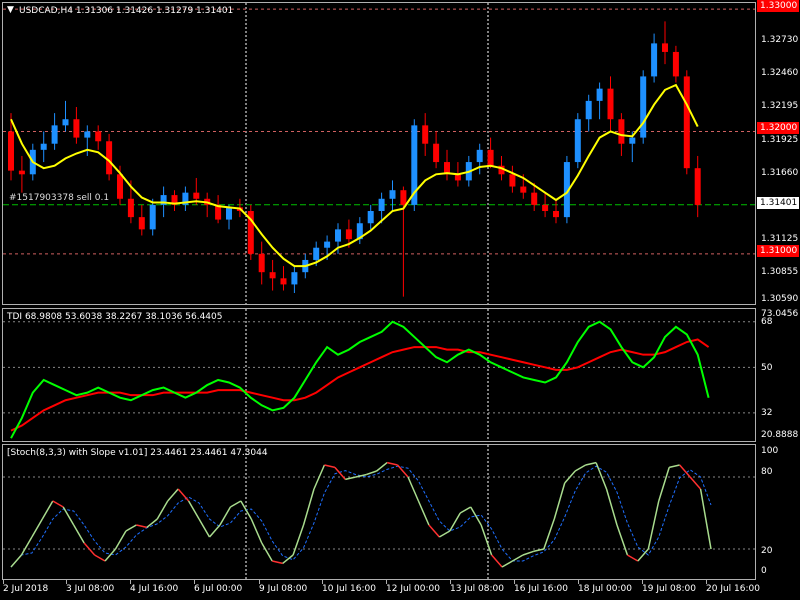 This screenshot has height=600, width=800. What do you see at coordinates (767, 322) in the screenshot?
I see `tdi-tick: 68` at bounding box center [767, 322].